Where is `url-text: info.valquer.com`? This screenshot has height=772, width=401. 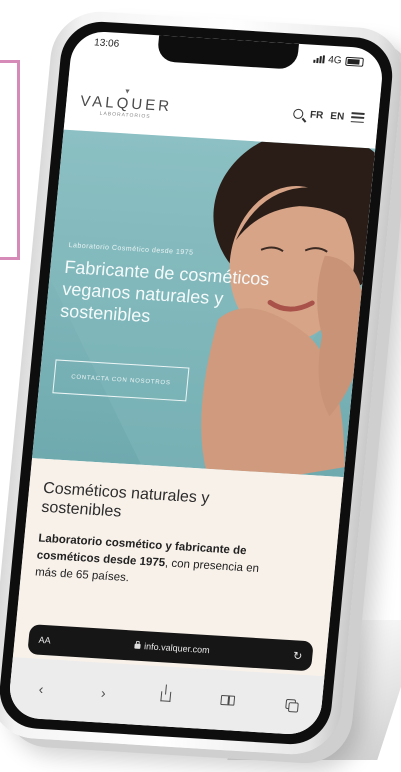 url-text: info.valquer.com is located at coordinates (177, 648).